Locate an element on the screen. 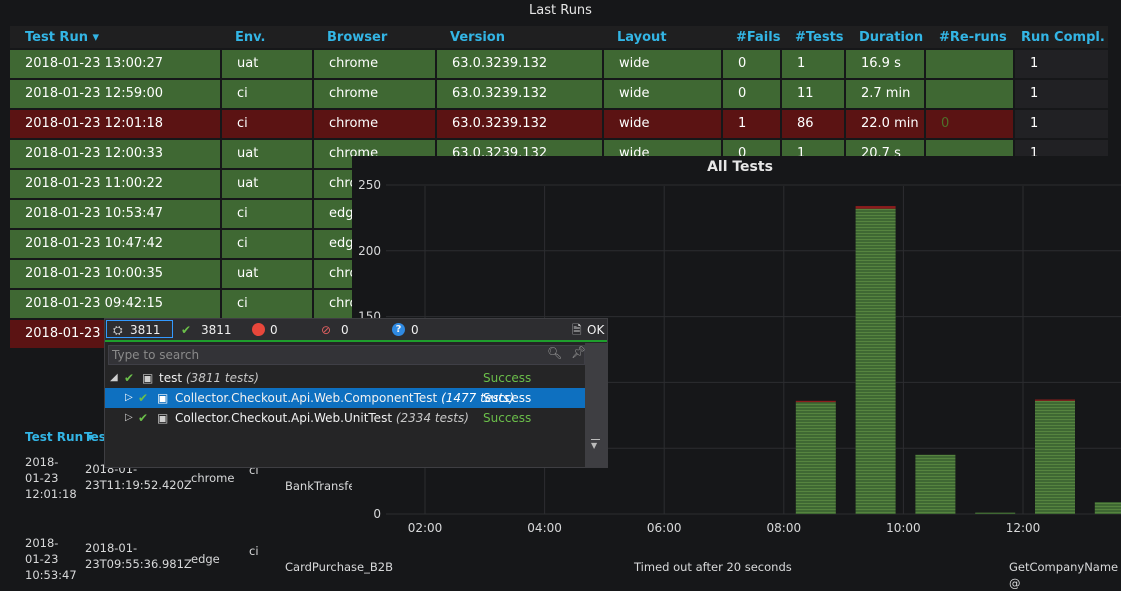 The image size is (1121, 591). tree-item-name: Collector.Checkout.Api.Web.UnitTest is located at coordinates (284, 418).